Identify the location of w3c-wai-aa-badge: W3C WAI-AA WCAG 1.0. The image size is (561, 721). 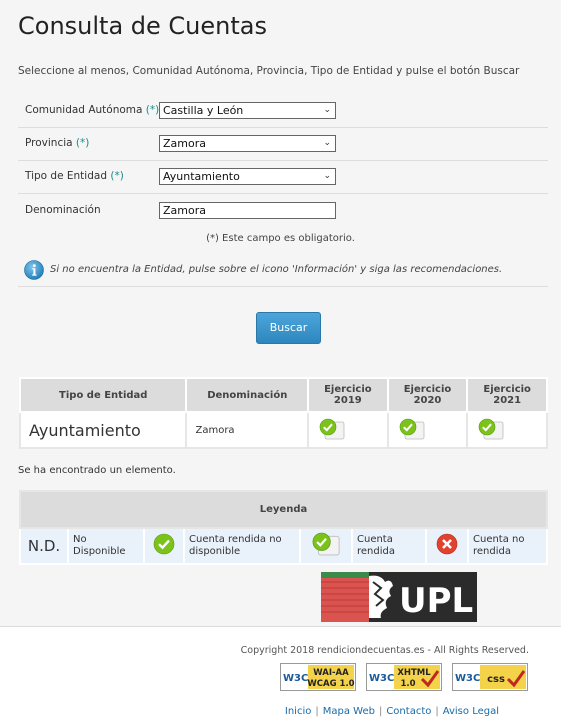
(318, 677).